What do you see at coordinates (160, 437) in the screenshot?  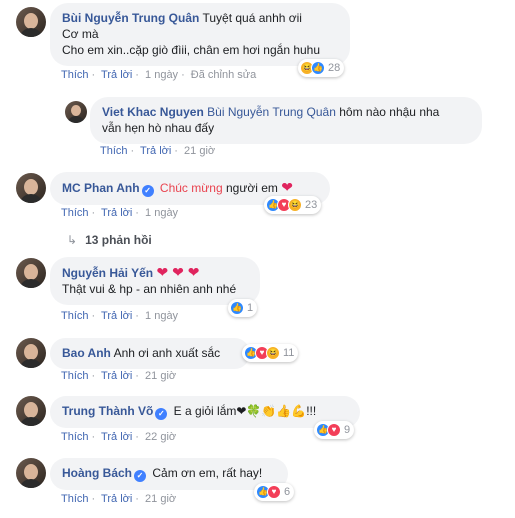 I see `timestamp: 22 giờ` at bounding box center [160, 437].